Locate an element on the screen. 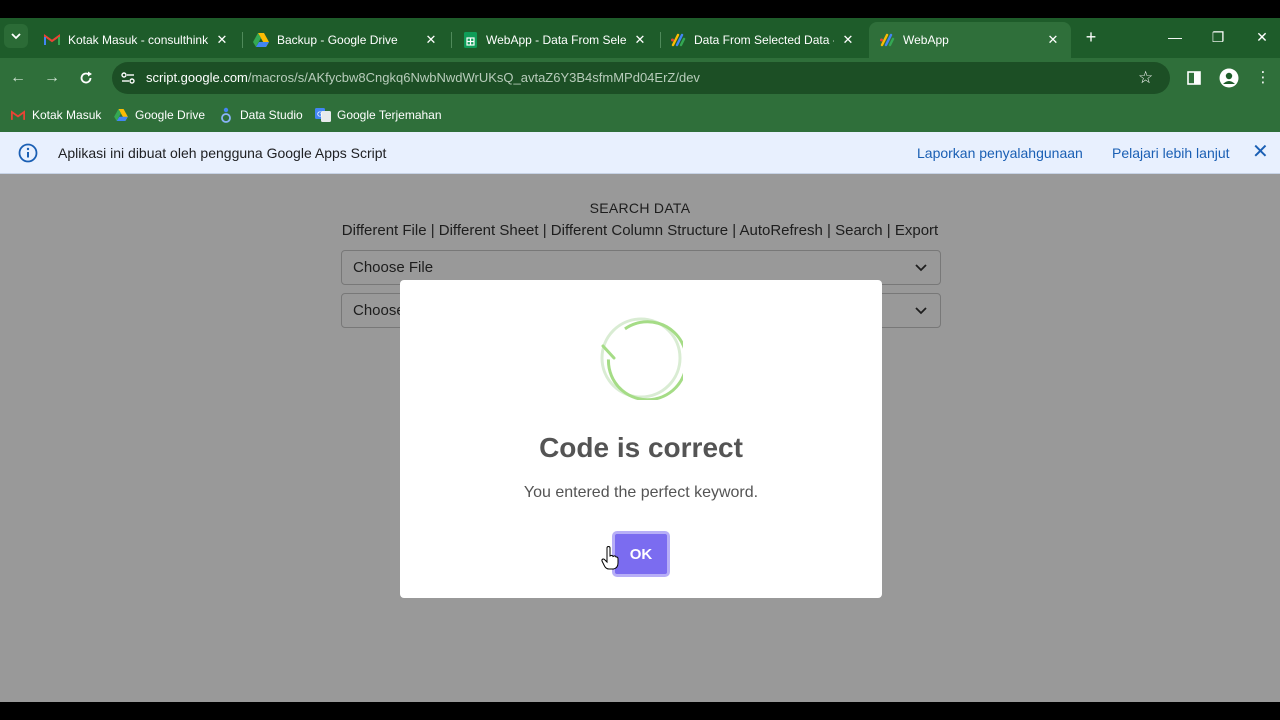  report-abuse-link: Laporkan penyalahgunaan is located at coordinates (1000, 153).